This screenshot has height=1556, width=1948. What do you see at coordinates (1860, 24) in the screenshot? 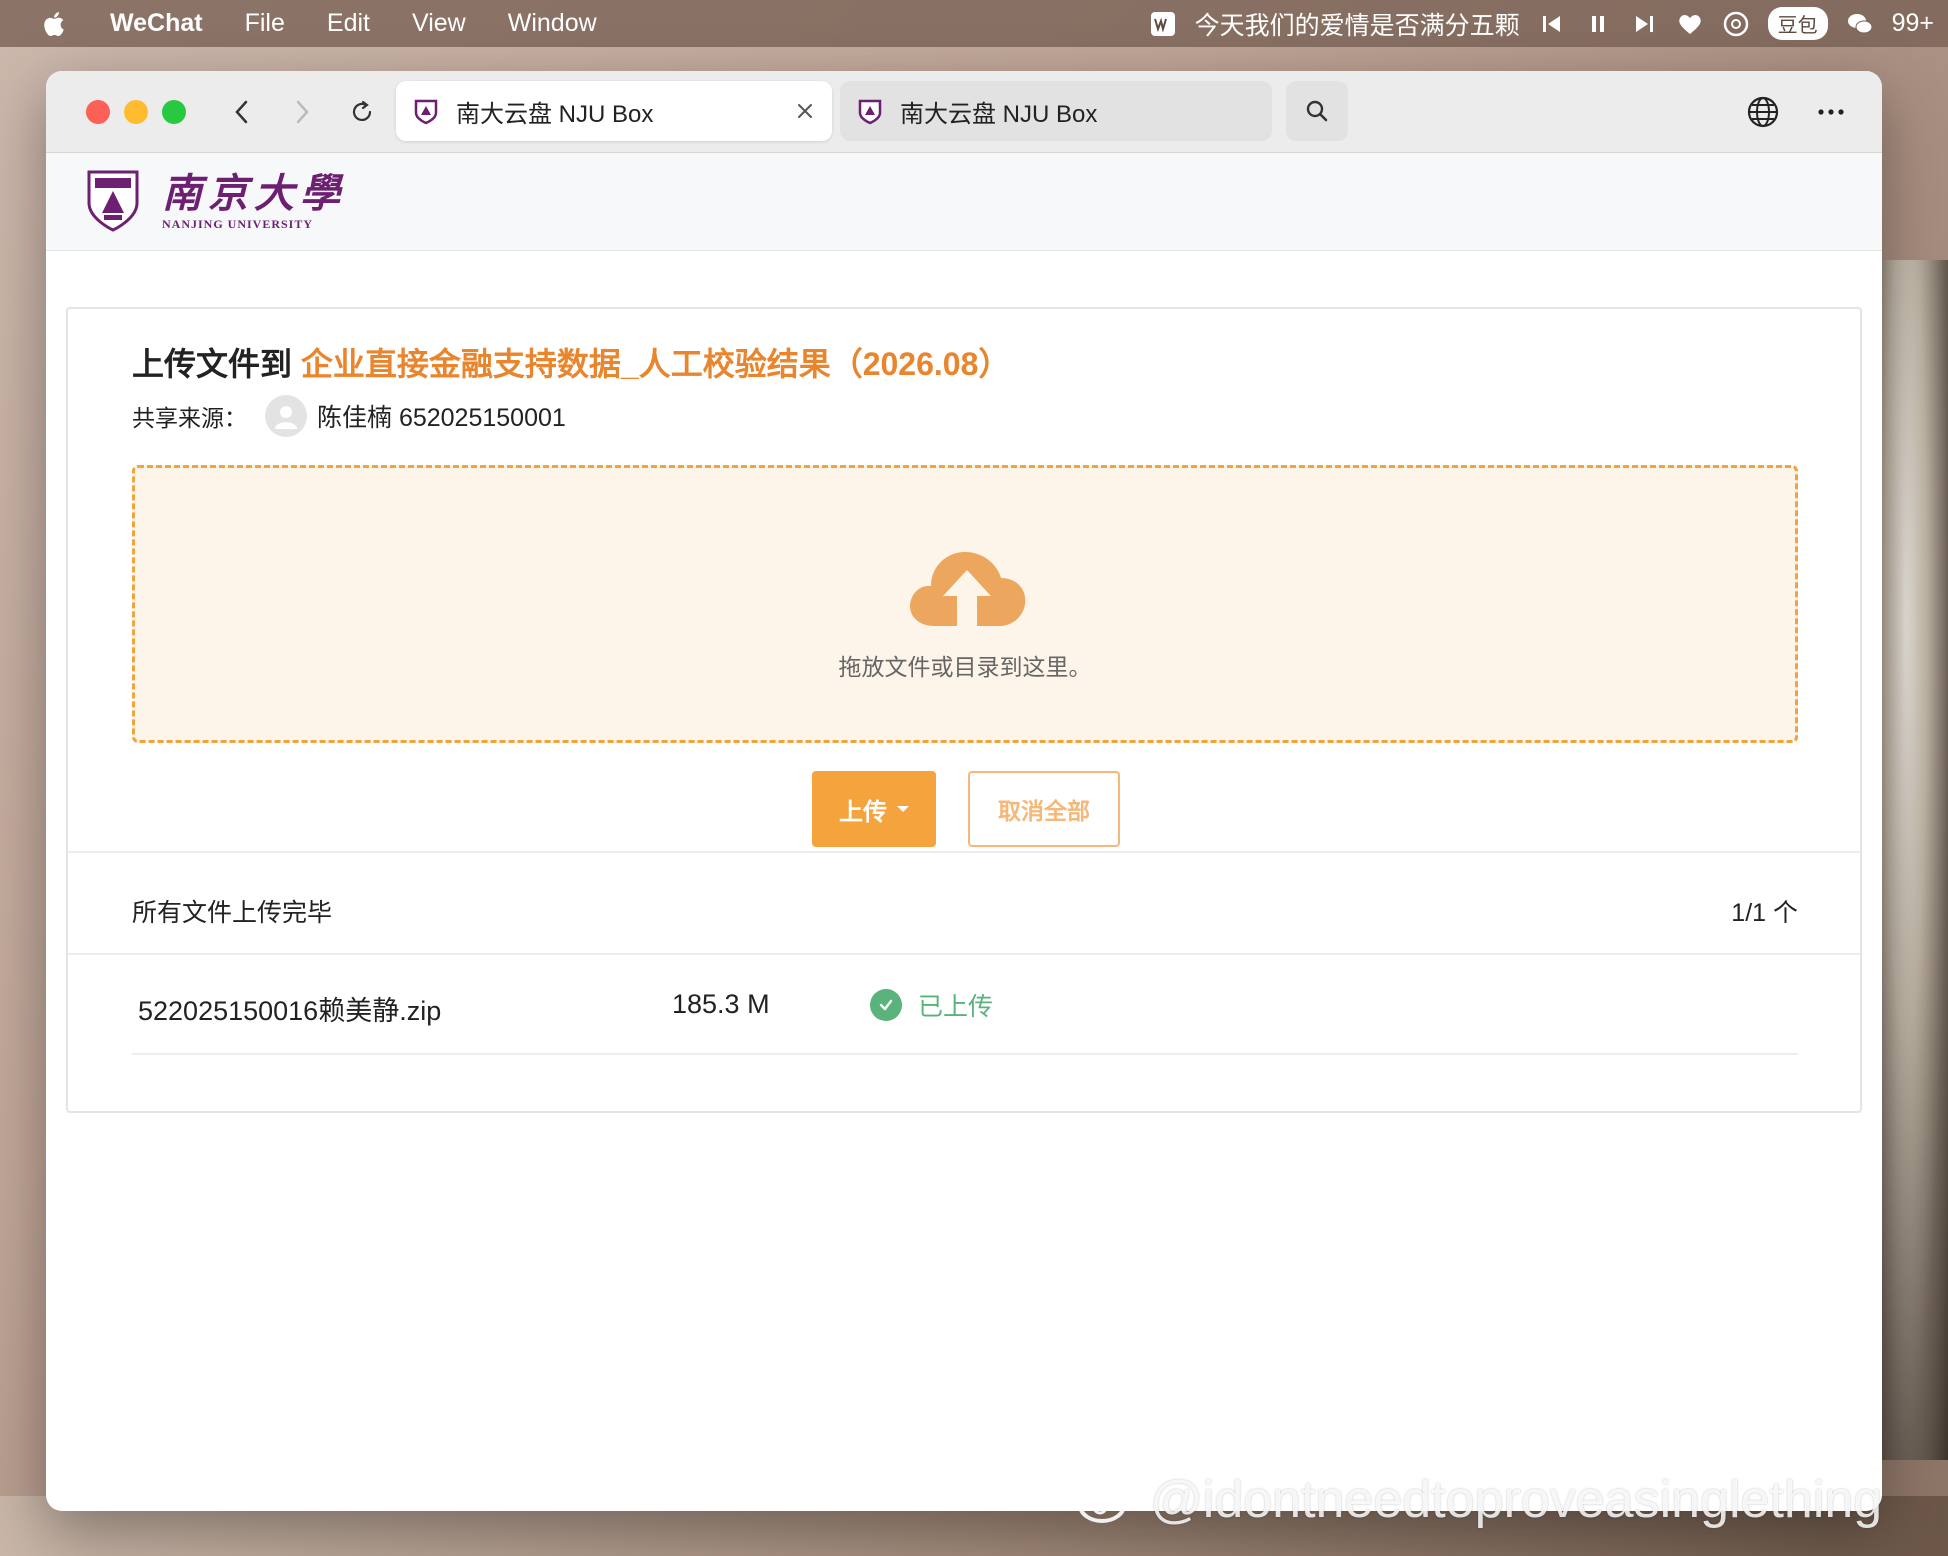
I see `wechat-icon` at bounding box center [1860, 24].